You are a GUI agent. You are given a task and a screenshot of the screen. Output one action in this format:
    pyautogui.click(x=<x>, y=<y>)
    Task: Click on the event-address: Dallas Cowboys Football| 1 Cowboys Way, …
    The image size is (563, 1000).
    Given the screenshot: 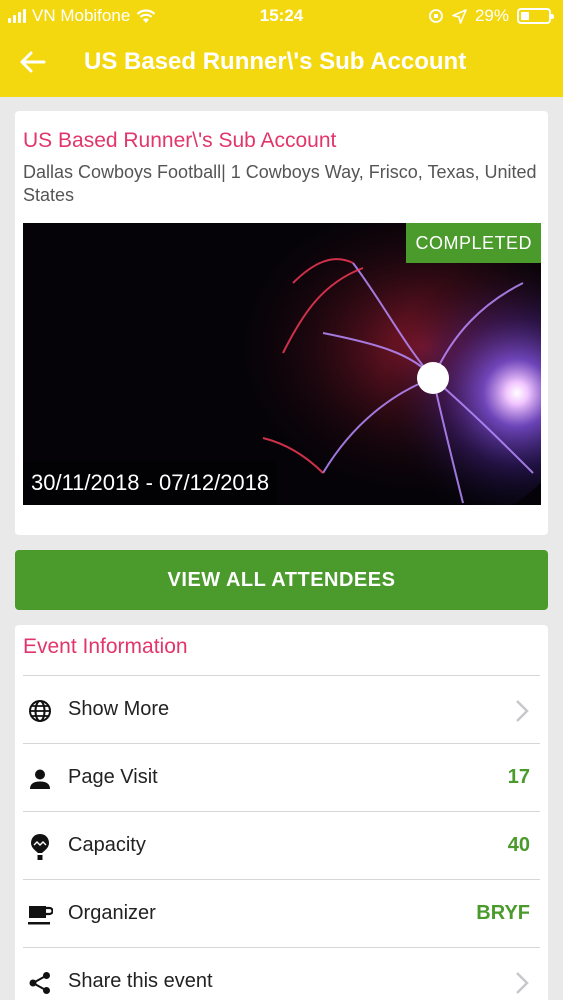 What is the action you would take?
    pyautogui.click(x=280, y=183)
    